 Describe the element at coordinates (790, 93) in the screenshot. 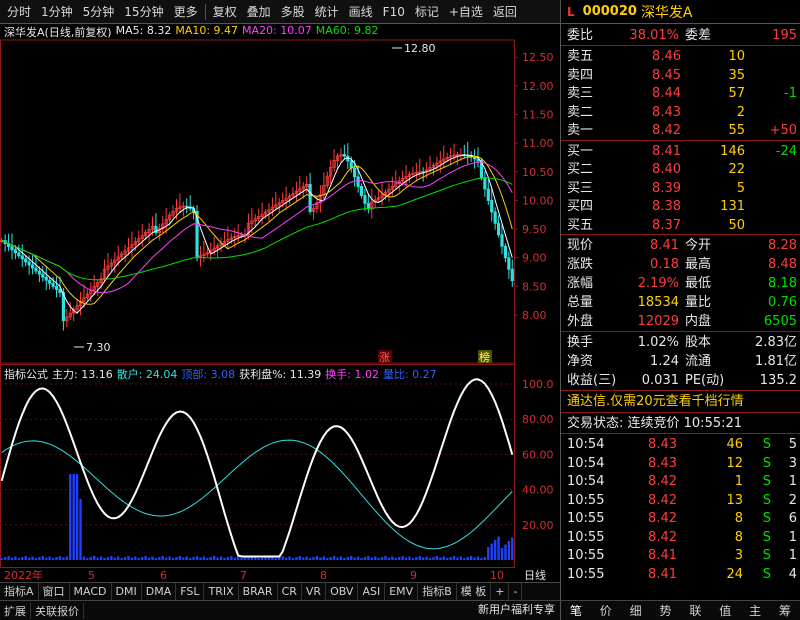

I see `ask-change: -1` at that location.